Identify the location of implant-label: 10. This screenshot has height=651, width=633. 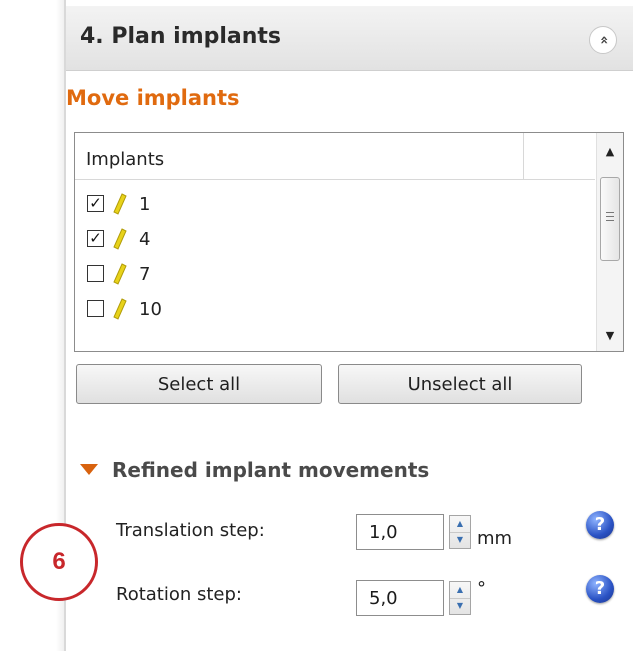
(150, 309).